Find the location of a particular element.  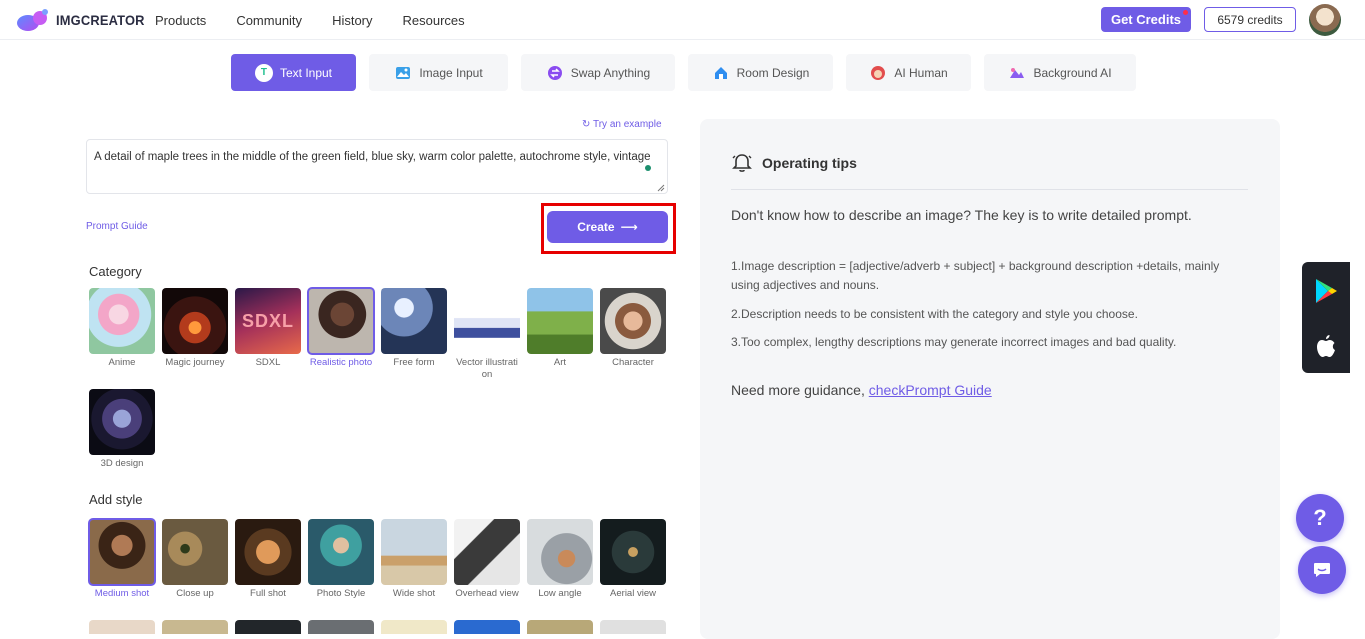

category-card-sdxl: SDXL SDXL is located at coordinates (268, 334).